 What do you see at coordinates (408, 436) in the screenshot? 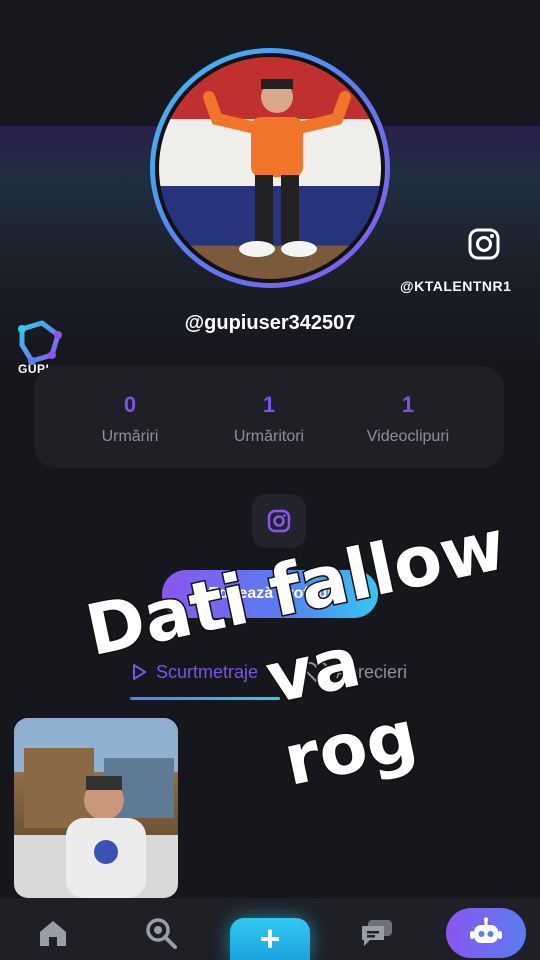
I see `stat-label: Videoclipuri` at bounding box center [408, 436].